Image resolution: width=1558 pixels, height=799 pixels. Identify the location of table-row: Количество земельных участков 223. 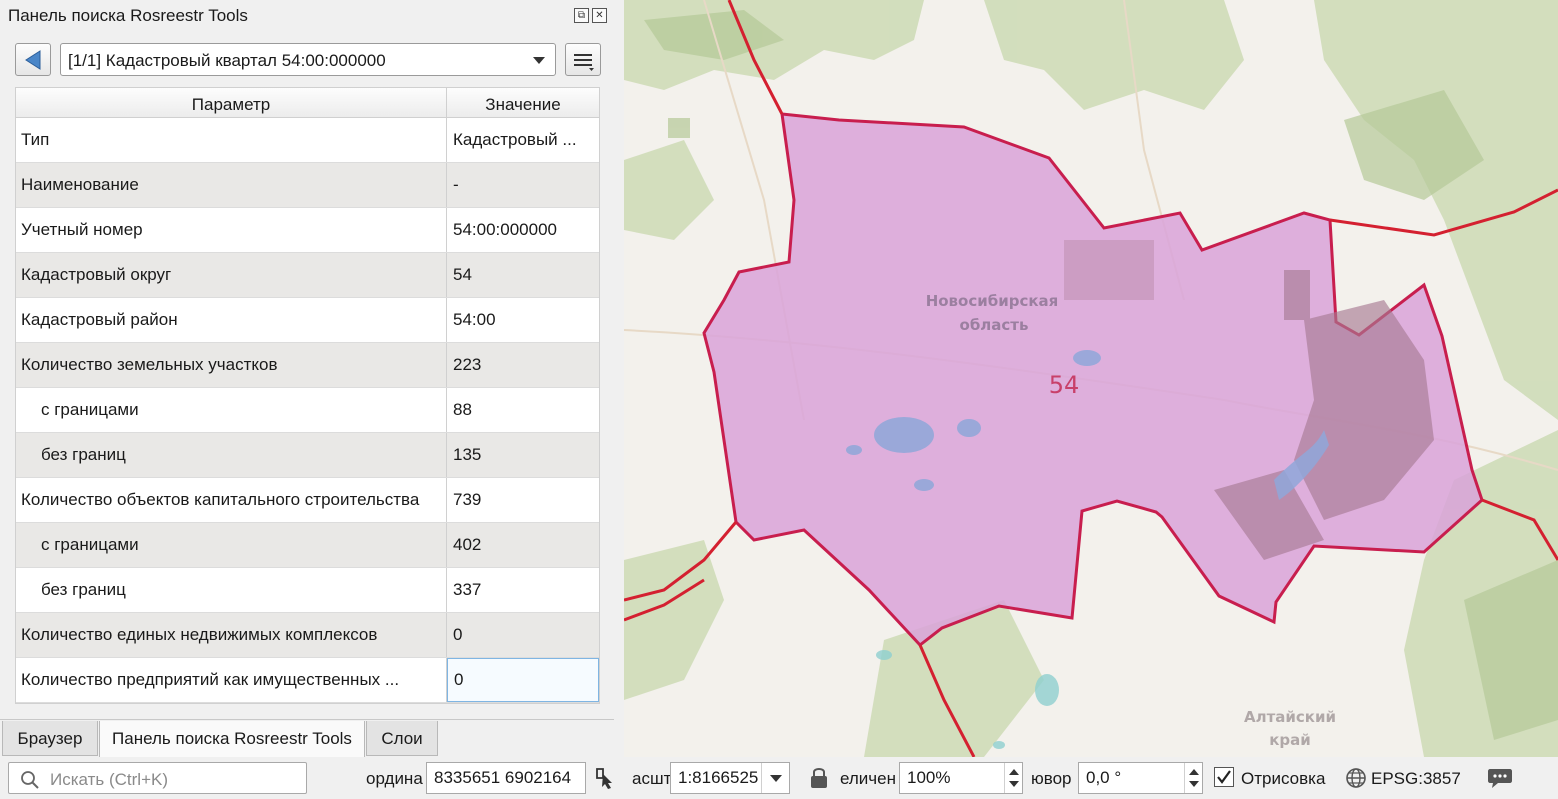
(307, 365).